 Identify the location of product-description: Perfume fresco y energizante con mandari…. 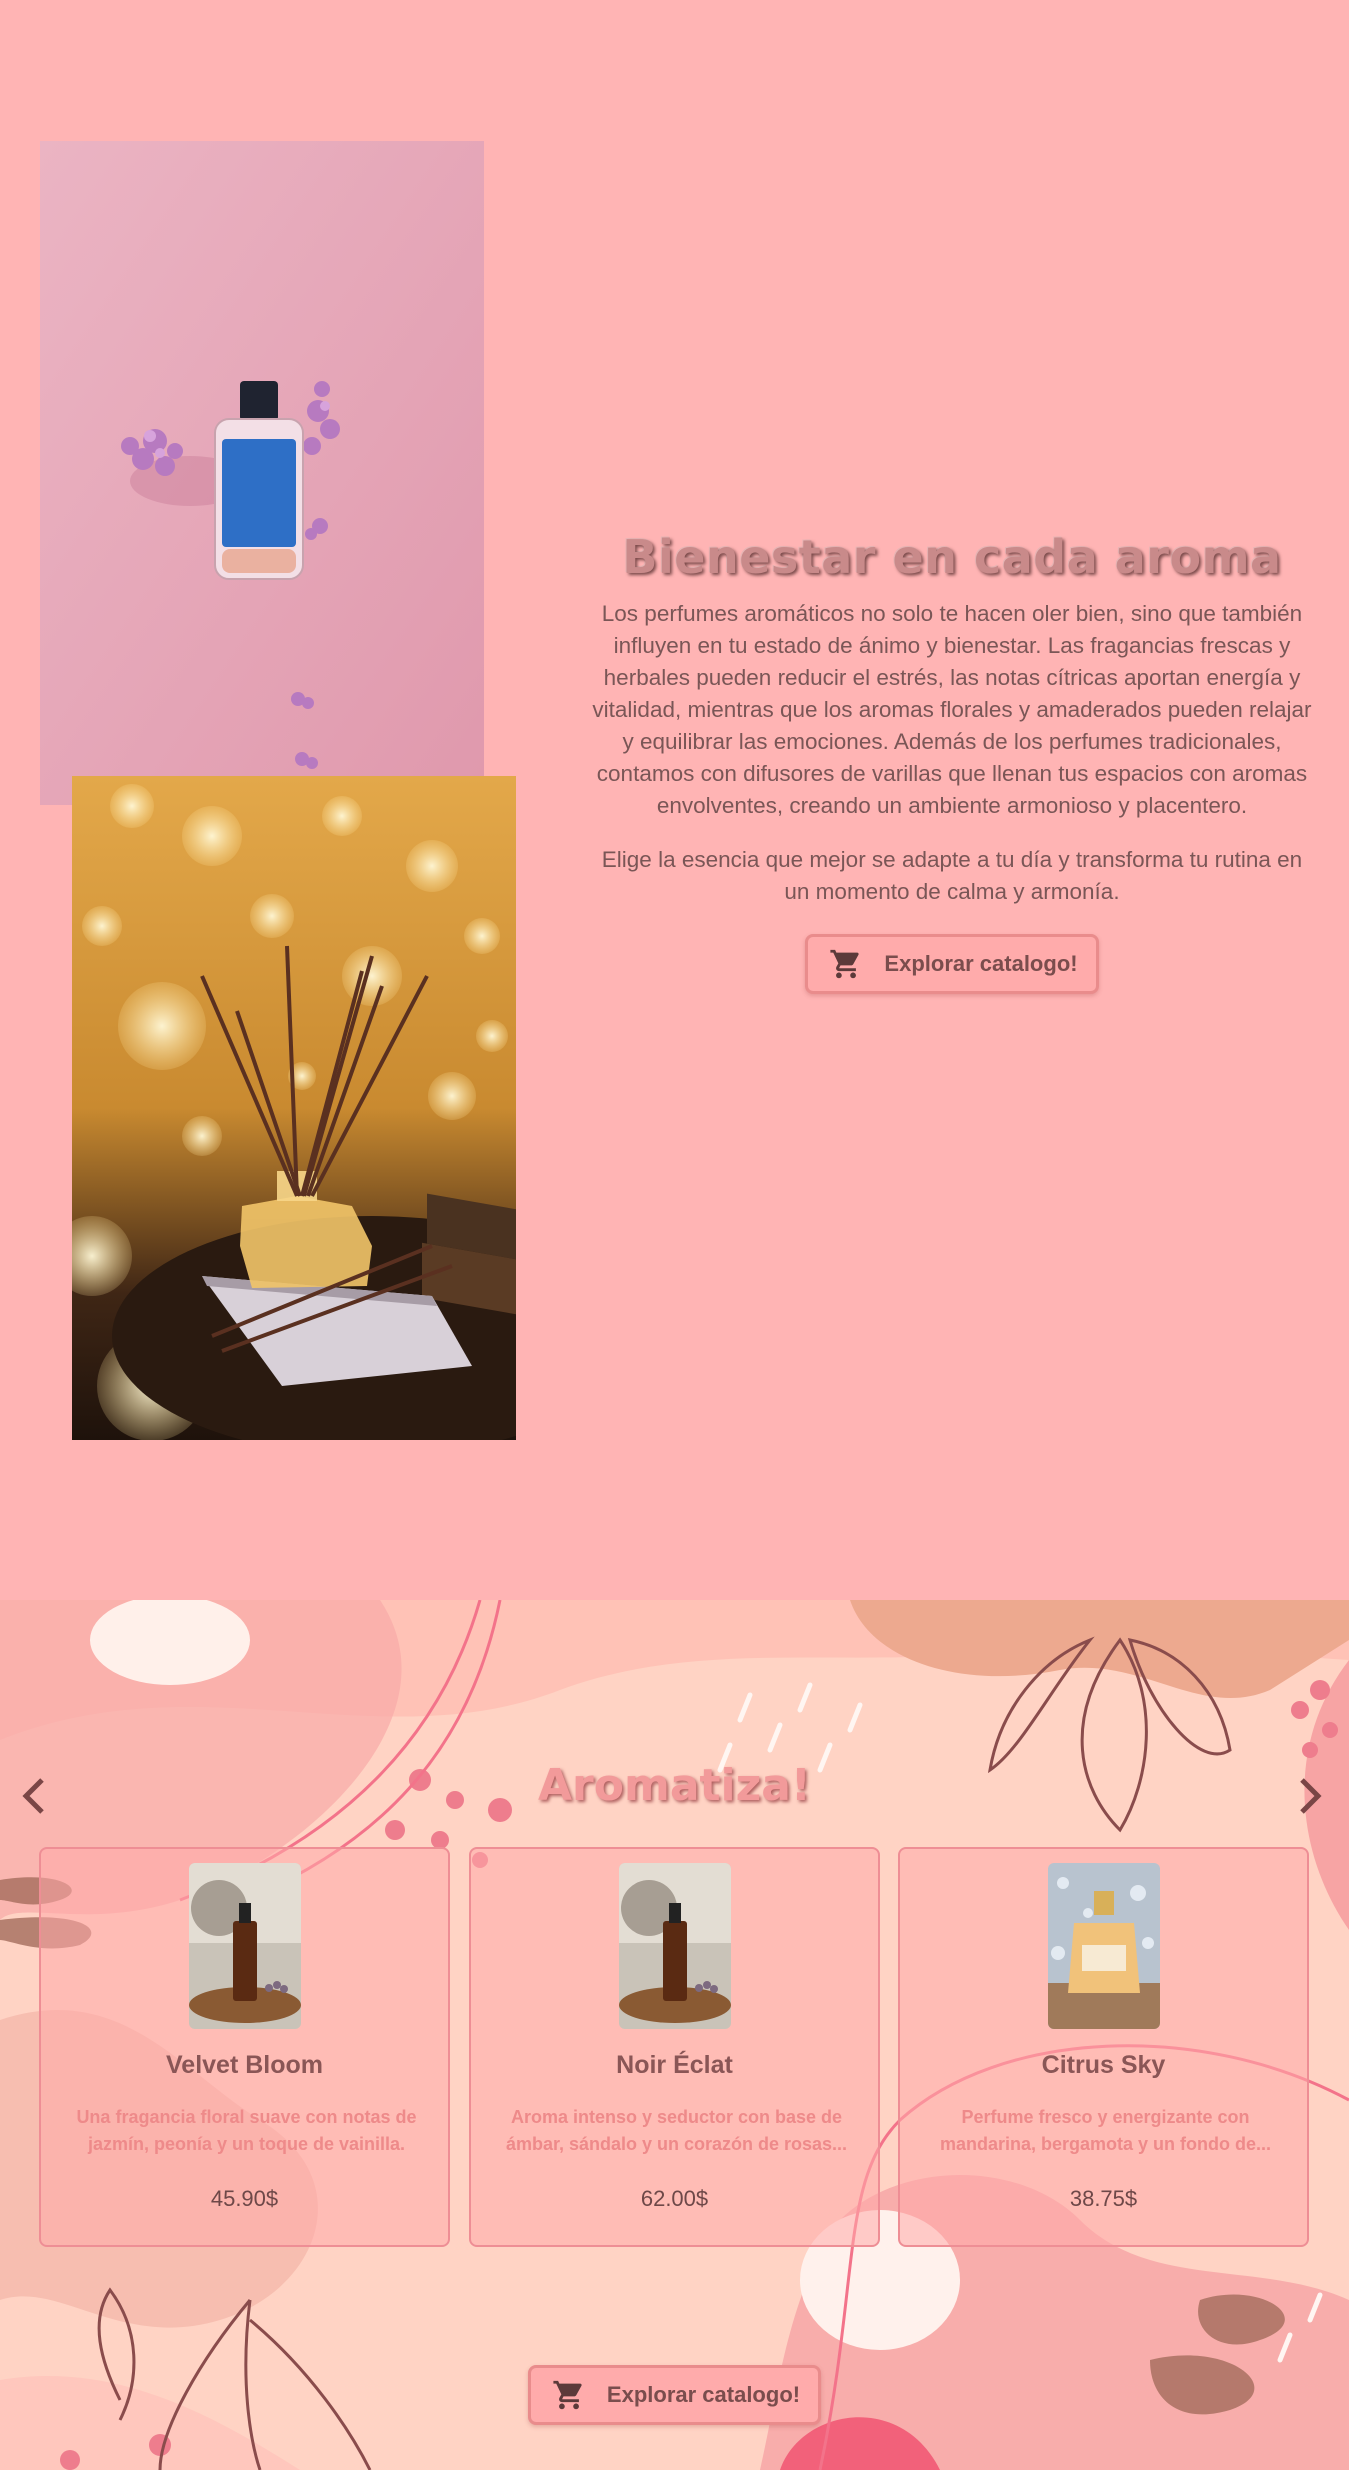
(1105, 2130).